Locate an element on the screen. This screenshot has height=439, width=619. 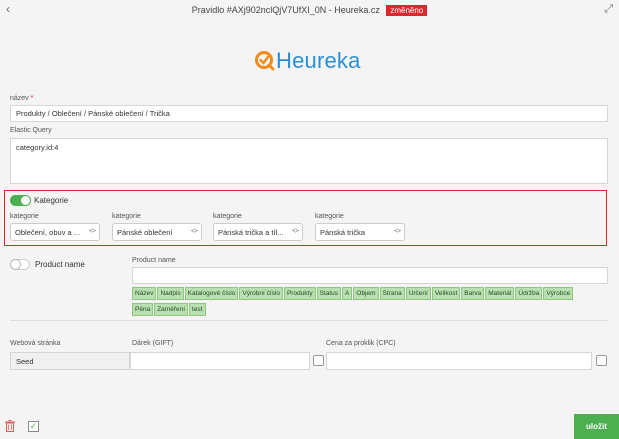
expand-icon: ⤢ is located at coordinates (608, 9).